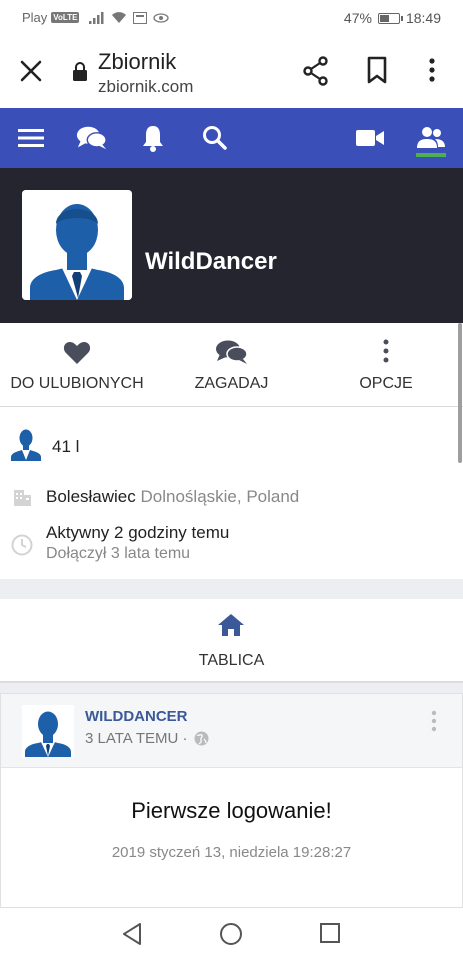 Image resolution: width=463 pixels, height=960 pixels. What do you see at coordinates (48, 731) in the screenshot?
I see `post-author-avatar` at bounding box center [48, 731].